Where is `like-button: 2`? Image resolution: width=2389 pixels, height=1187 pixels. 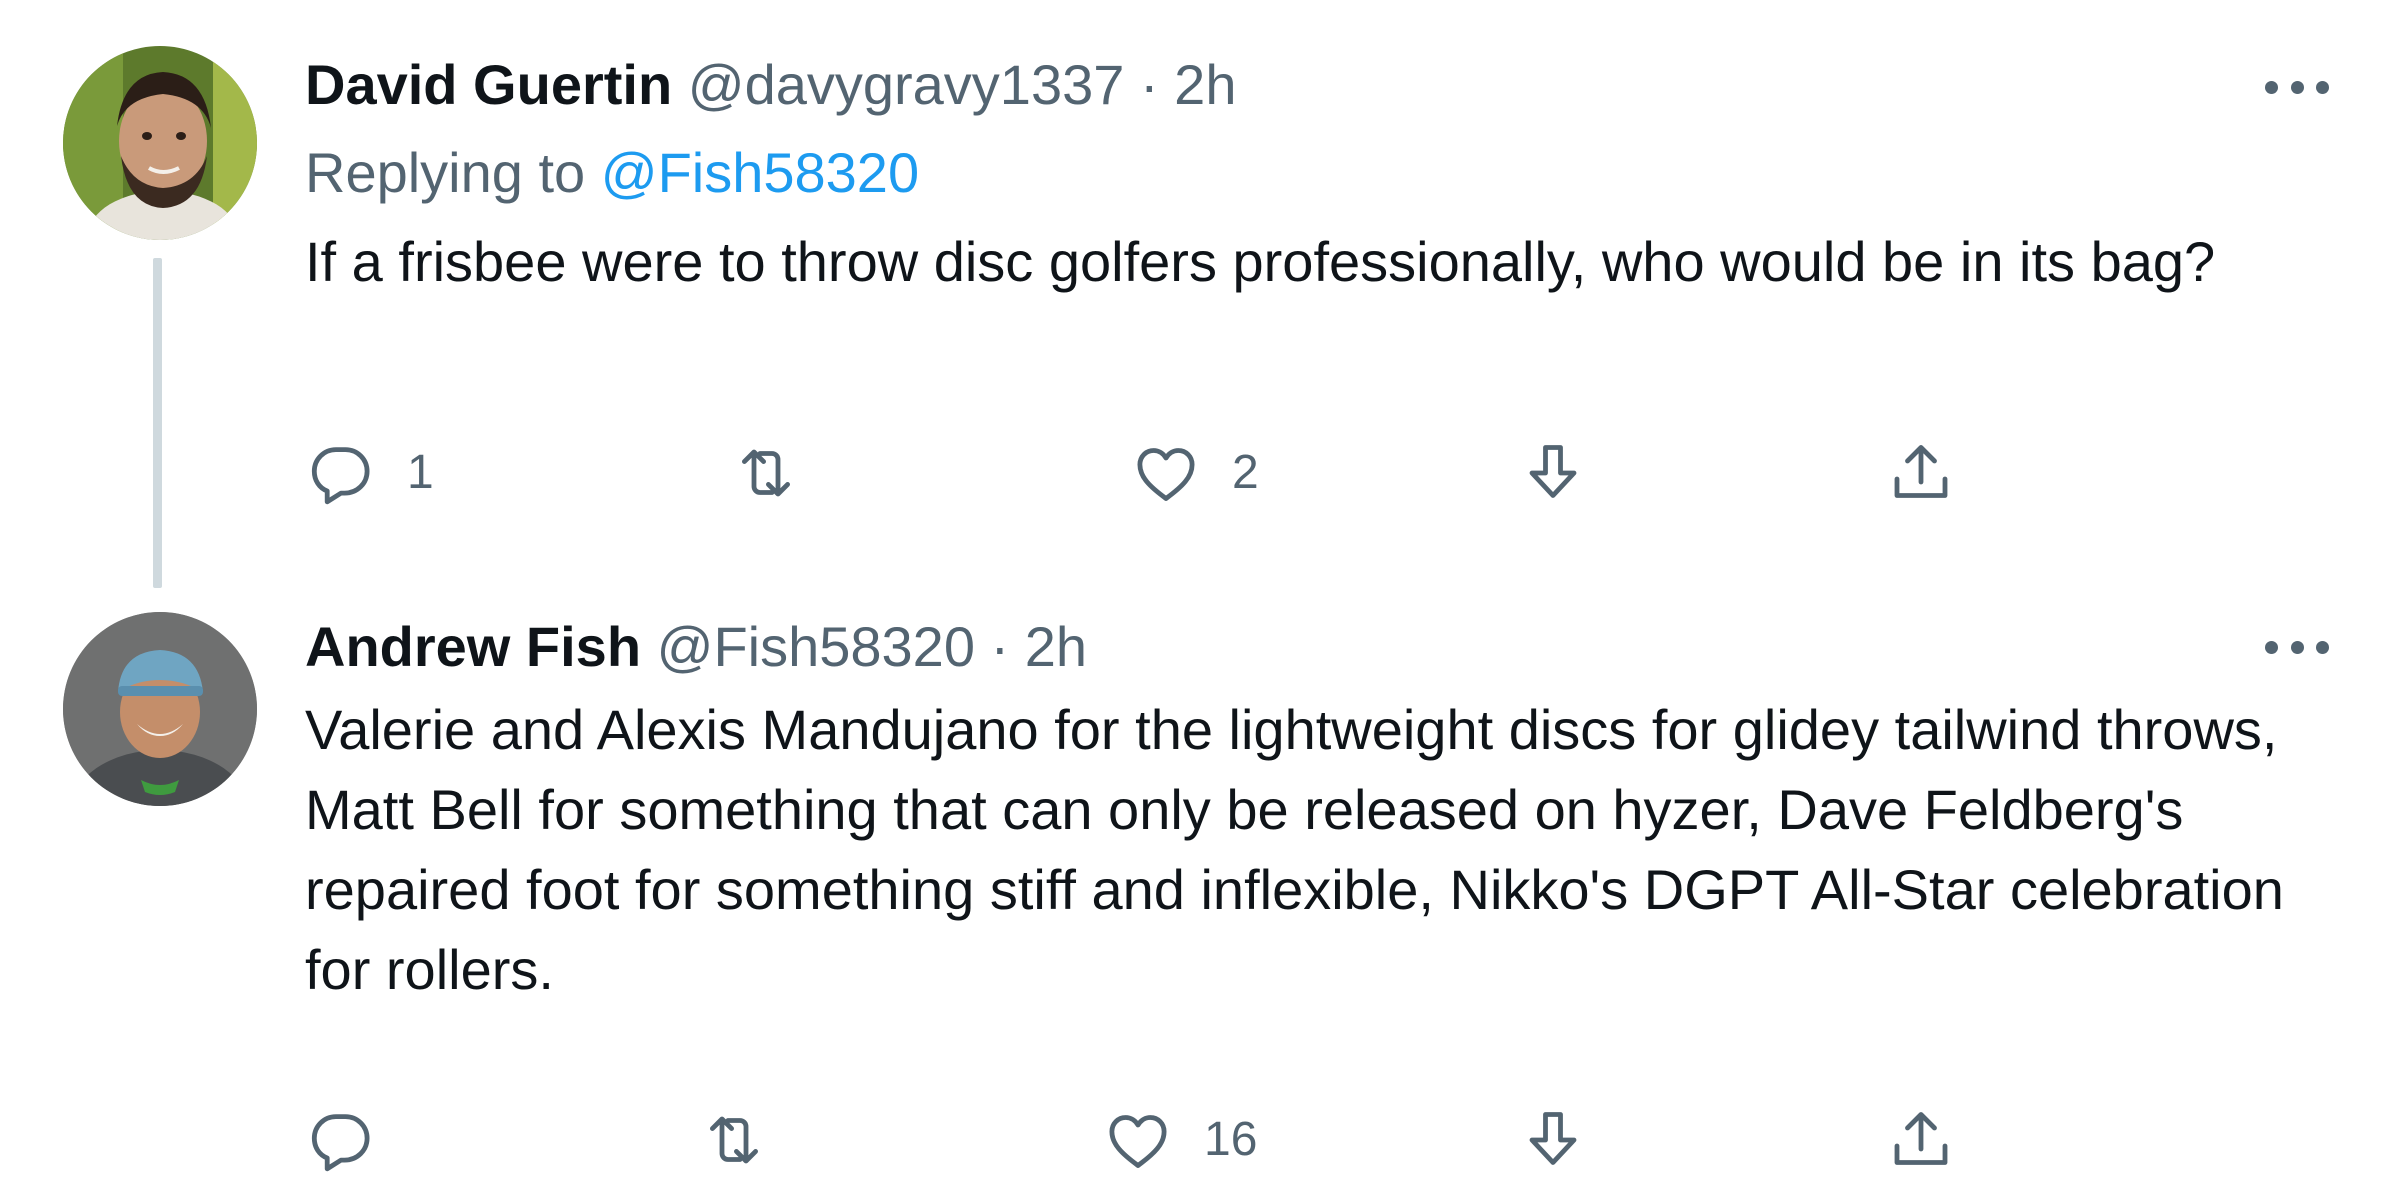
like-button: 2 is located at coordinates (1194, 473).